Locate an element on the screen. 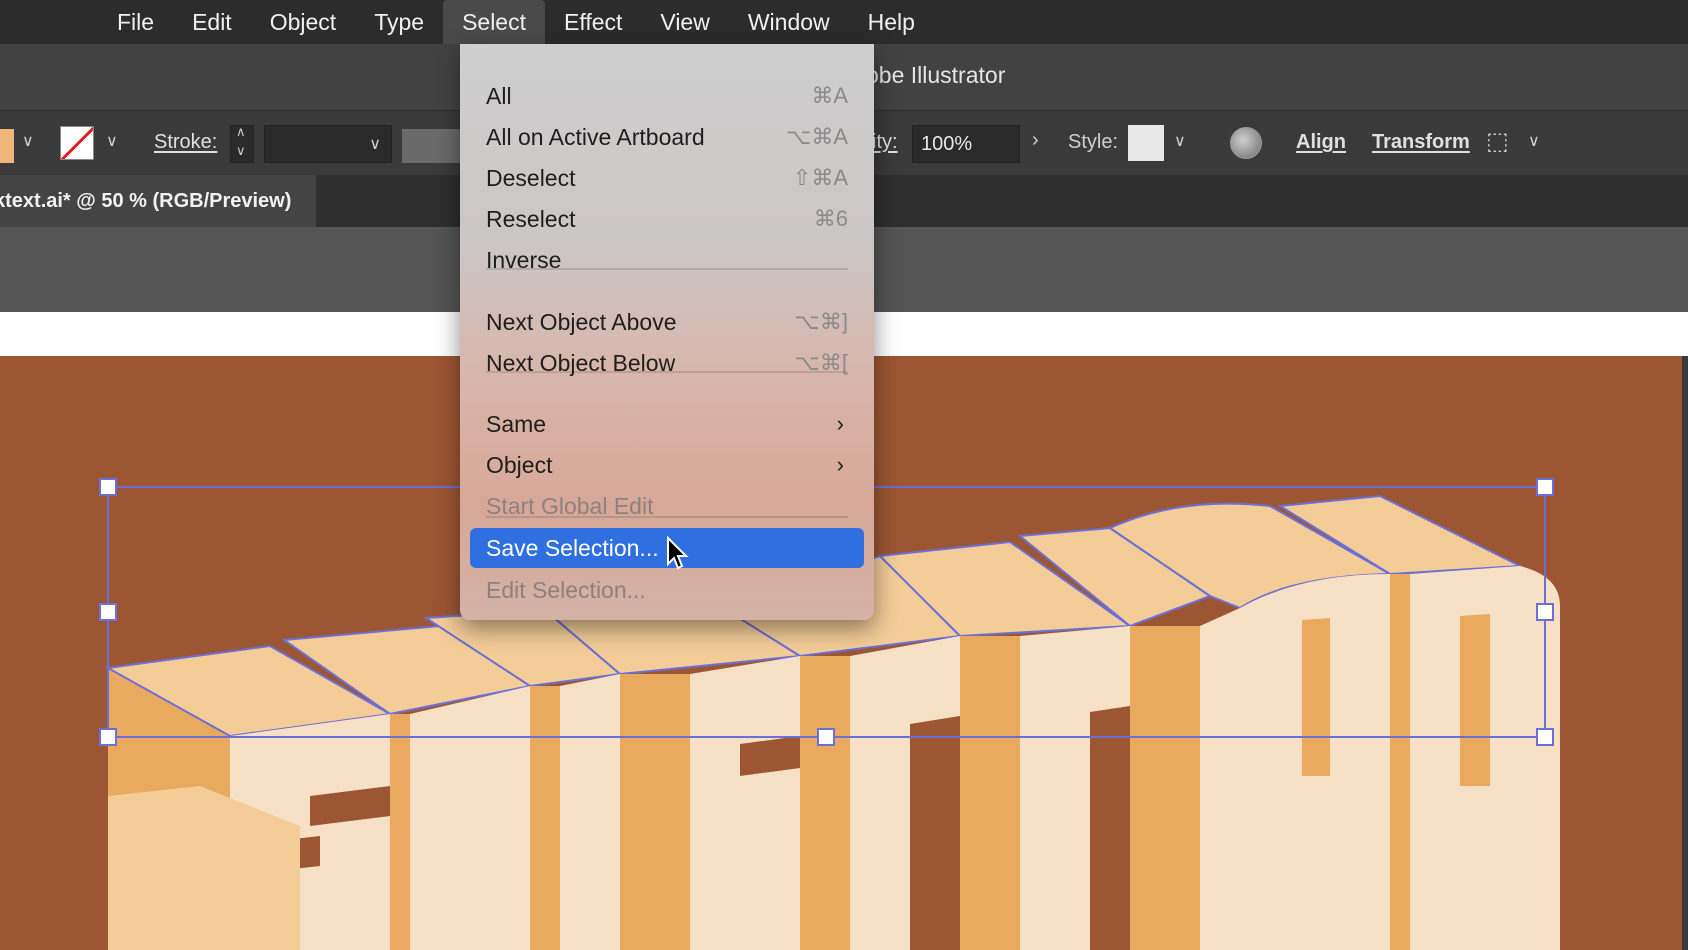 This screenshot has width=1688, height=950. menu-item-label: All on Active Artboard is located at coordinates (595, 137).